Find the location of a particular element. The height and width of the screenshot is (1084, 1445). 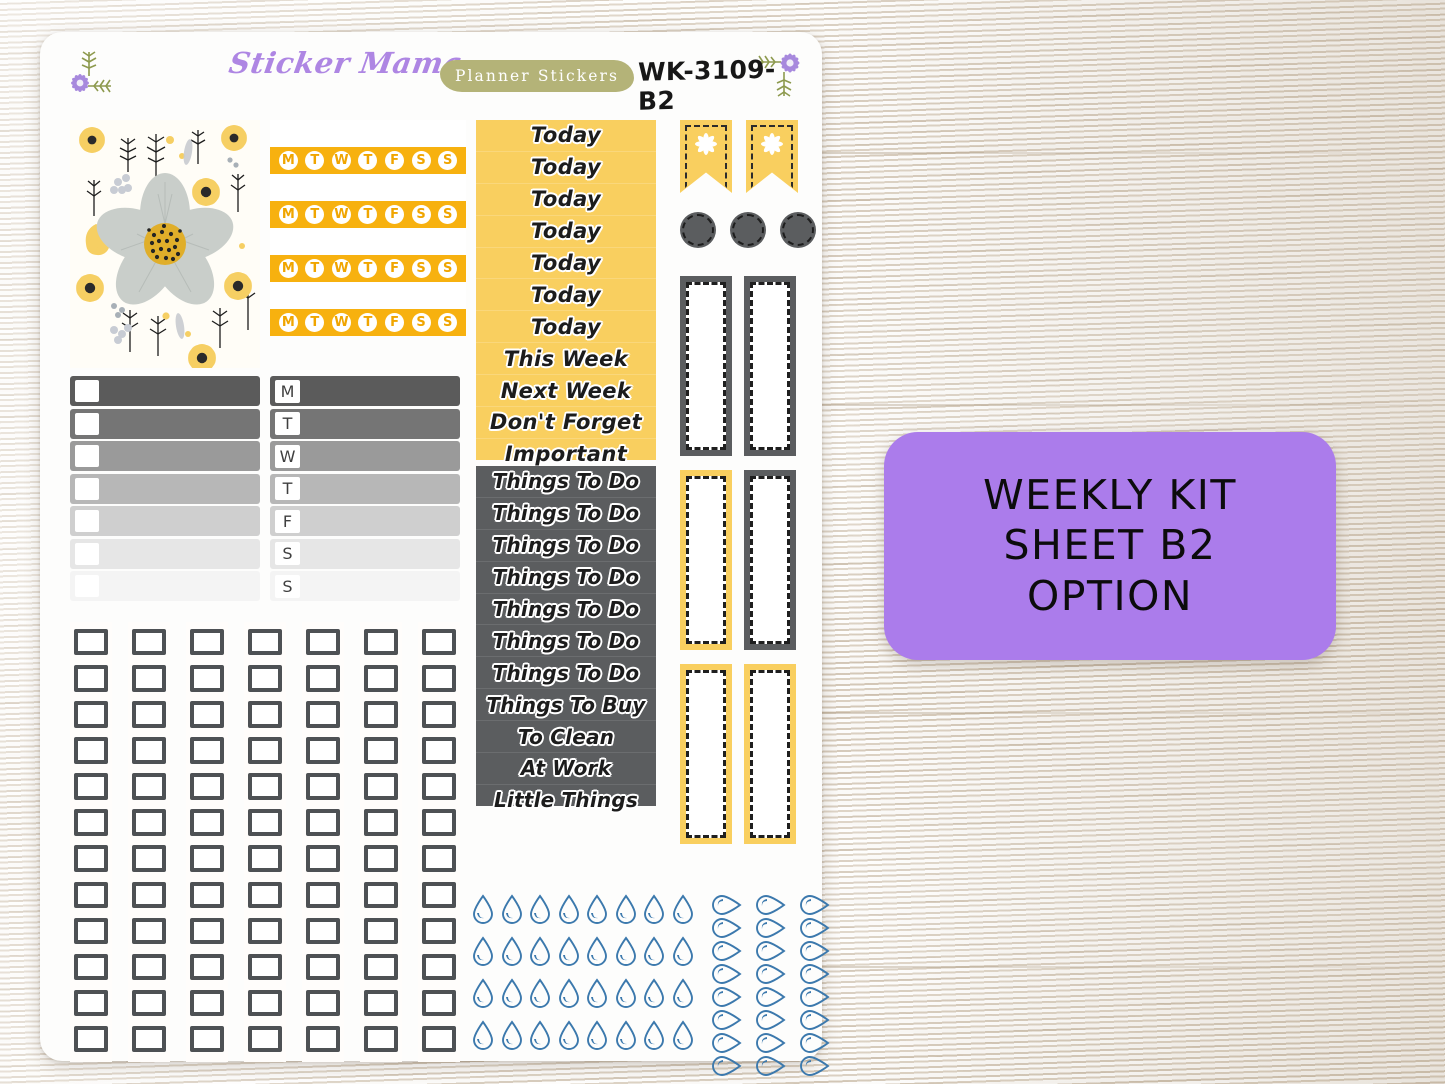

grey-weekday-bar: W is located at coordinates (365, 456).